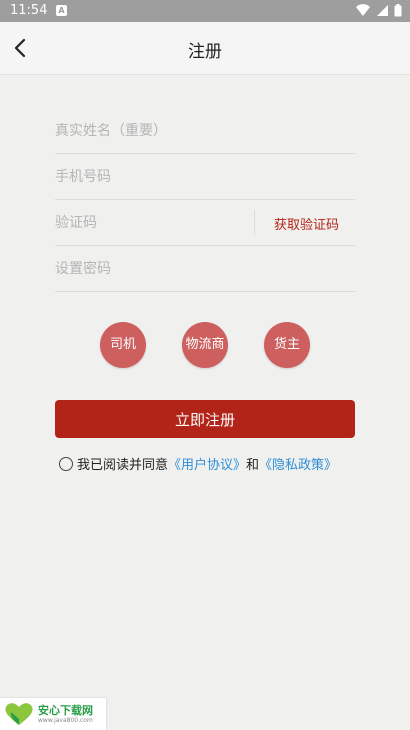 This screenshot has width=410, height=730. What do you see at coordinates (150, 223) in the screenshot?
I see `verification-code-input` at bounding box center [150, 223].